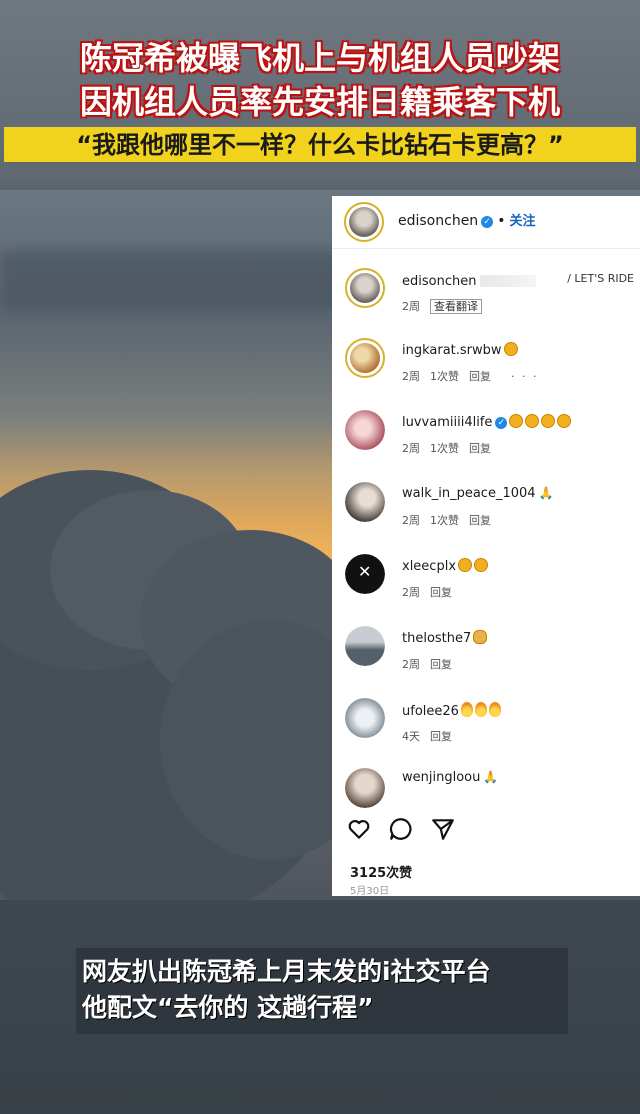 The image size is (640, 1114). What do you see at coordinates (456, 306) in the screenshot?
I see `see-translation-button: 查看翻译` at bounding box center [456, 306].